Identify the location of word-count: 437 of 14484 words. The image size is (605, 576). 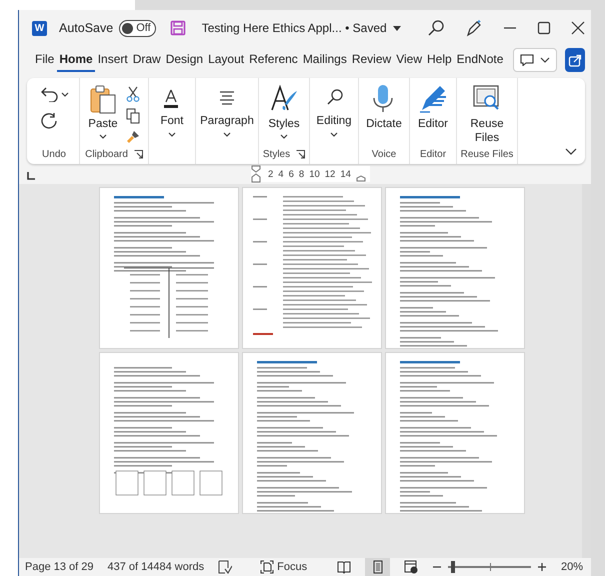
(156, 567).